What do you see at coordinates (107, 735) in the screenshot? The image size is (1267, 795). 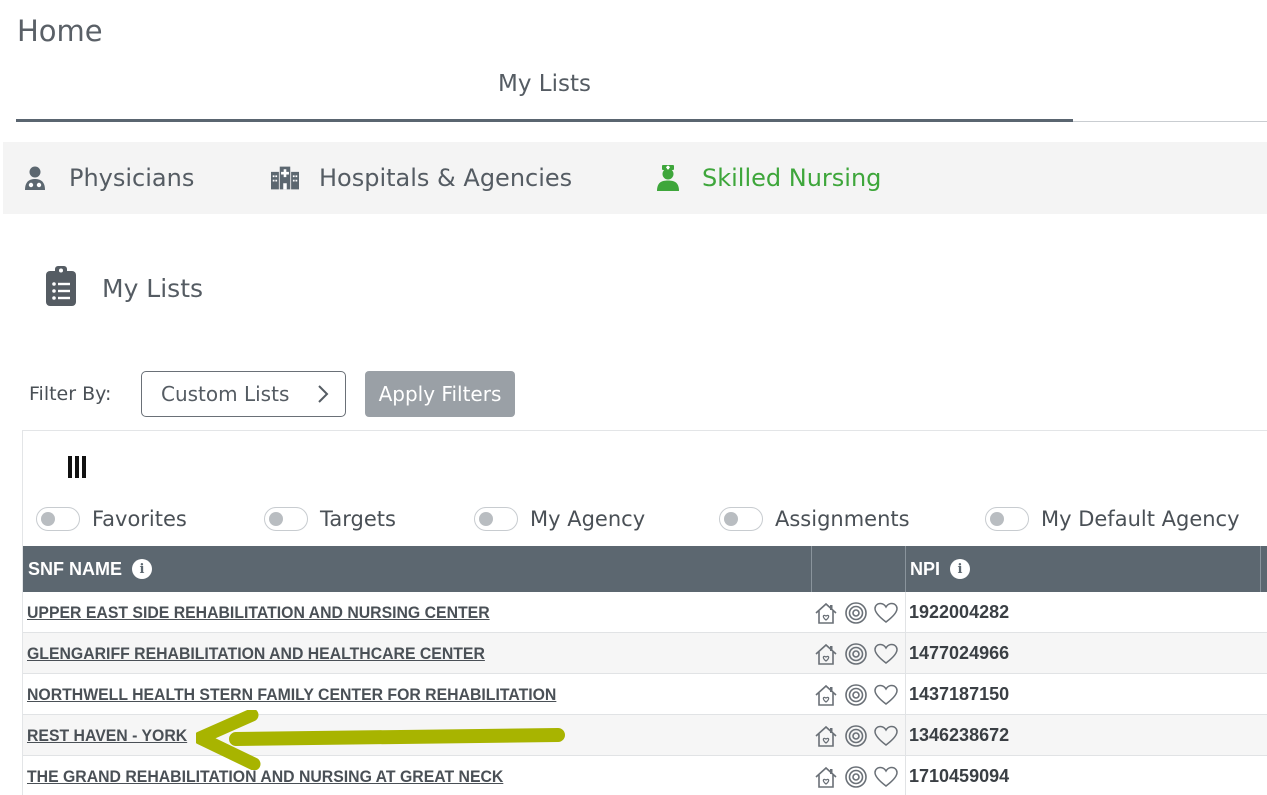 I see `snf-name-link: REST HAVEN - YORK` at bounding box center [107, 735].